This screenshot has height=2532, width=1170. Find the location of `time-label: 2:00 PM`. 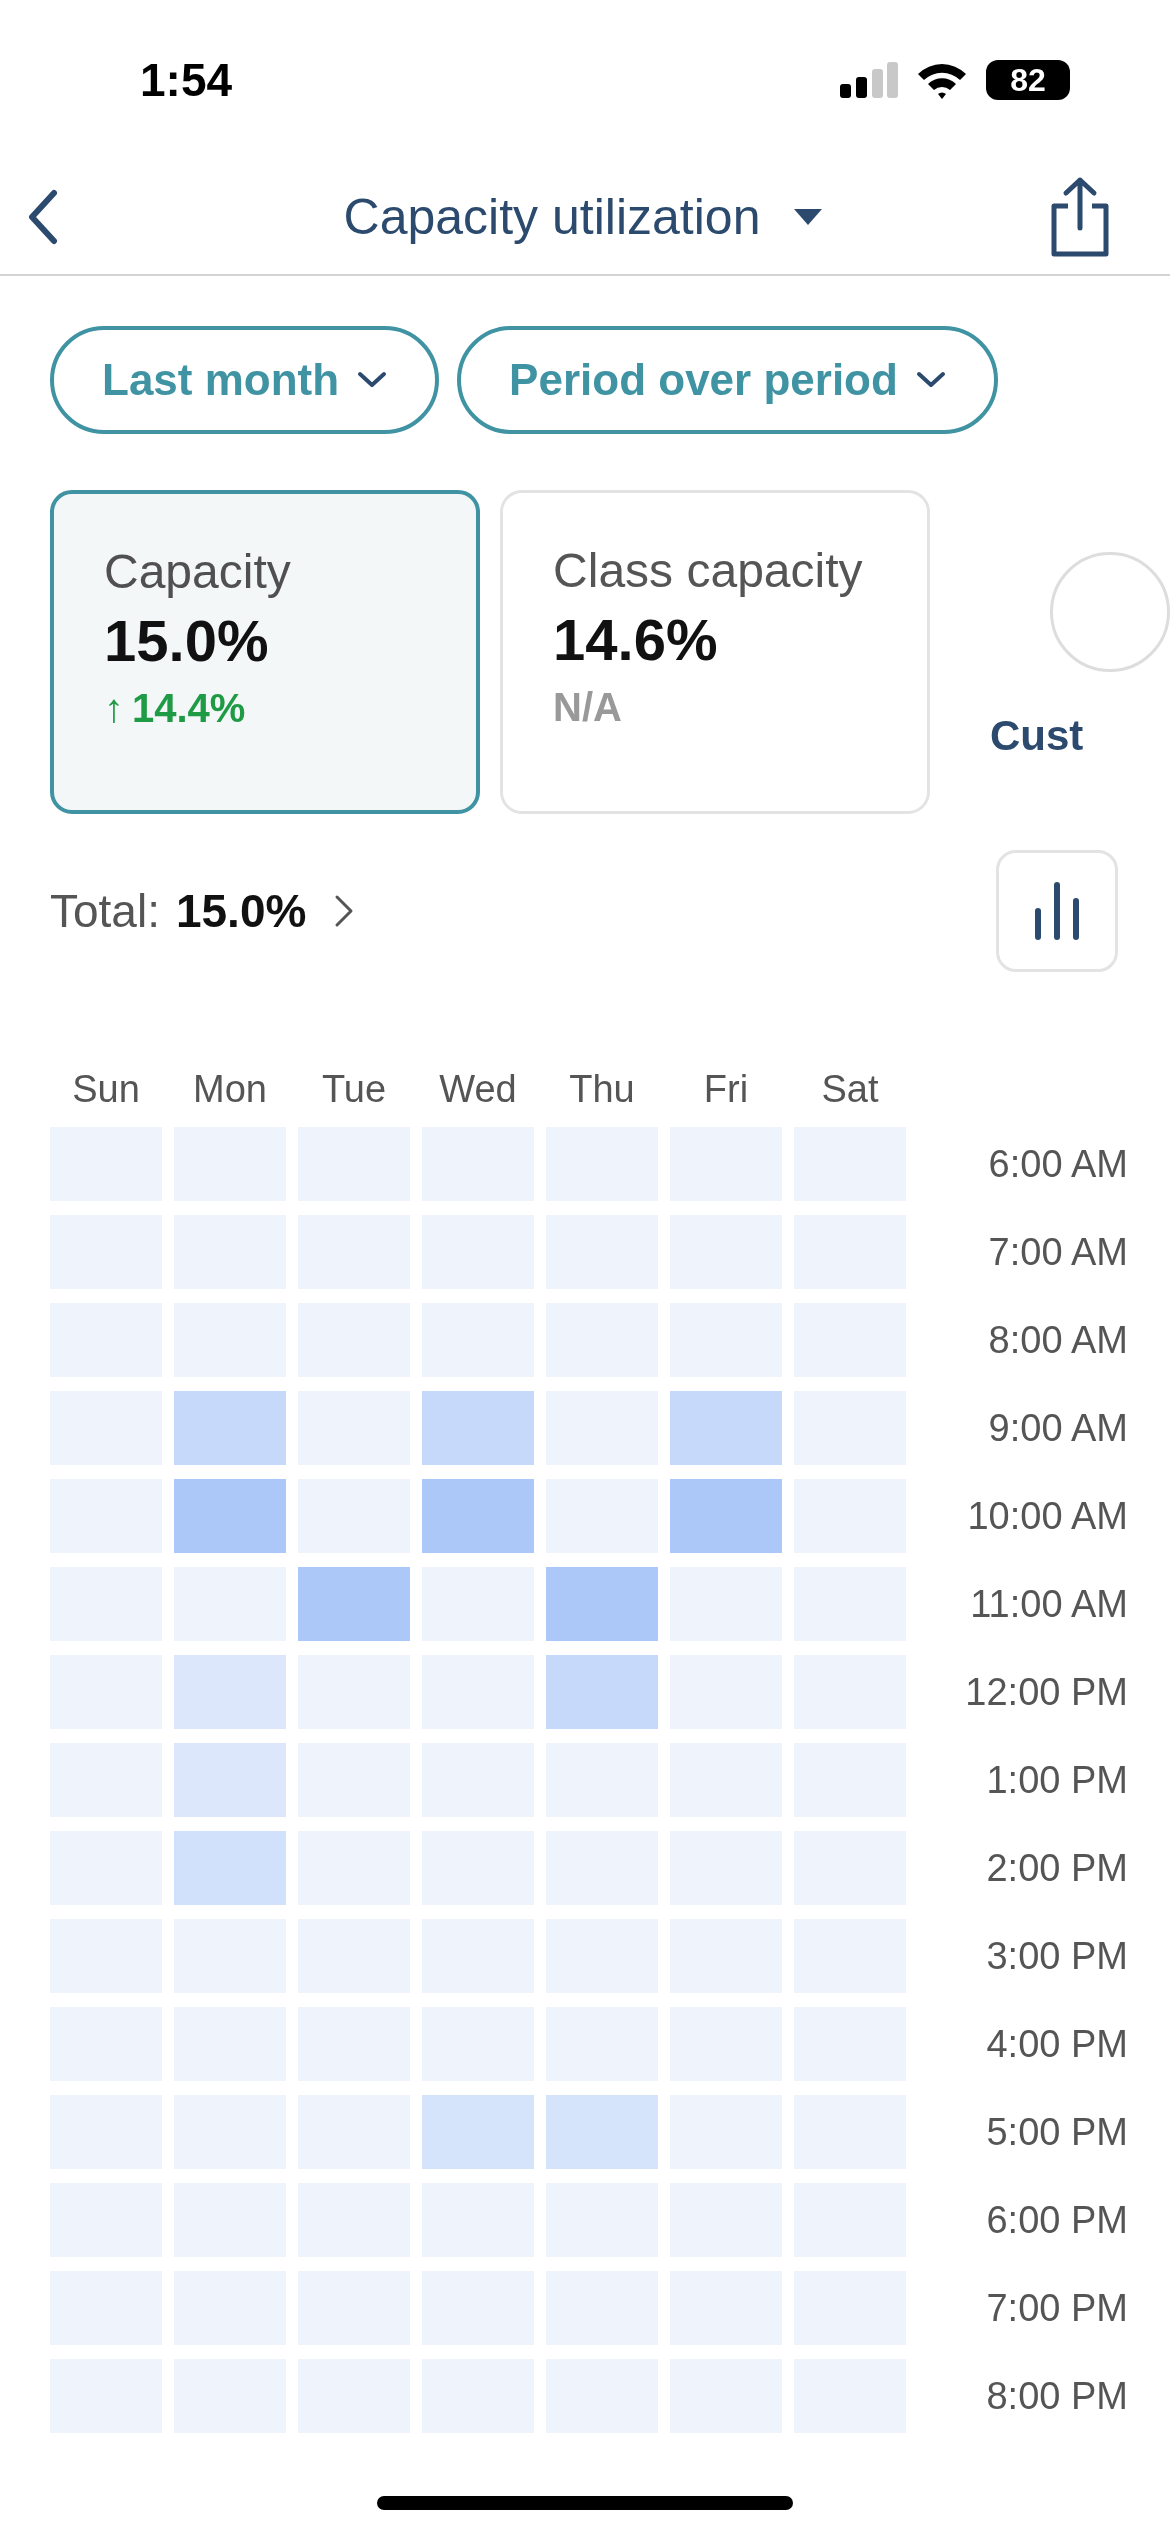

time-label: 2:00 PM is located at coordinates (1056, 1868).